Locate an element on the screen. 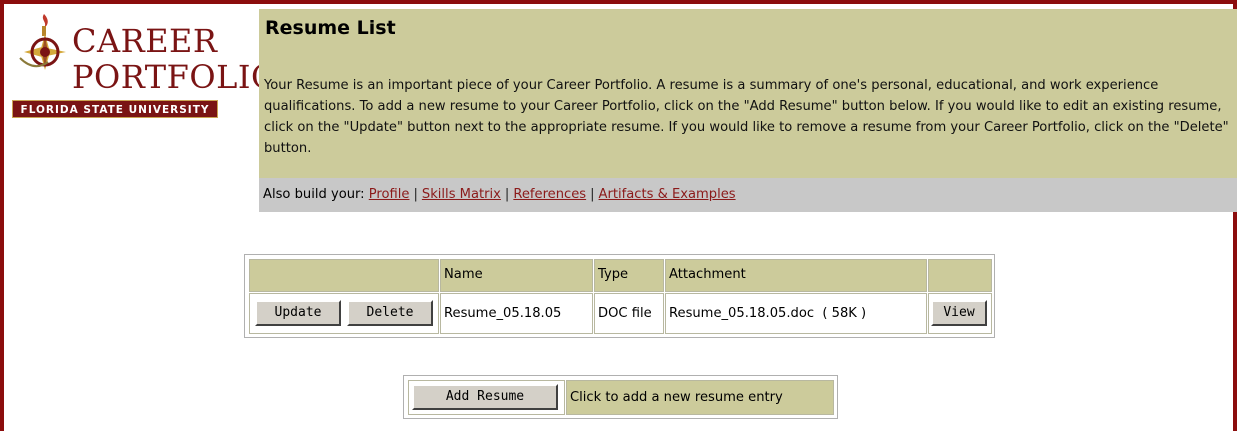 The image size is (1237, 431). resume-attachment-cell: Resume_05.18.05.doc ( 58K ) is located at coordinates (796, 313).